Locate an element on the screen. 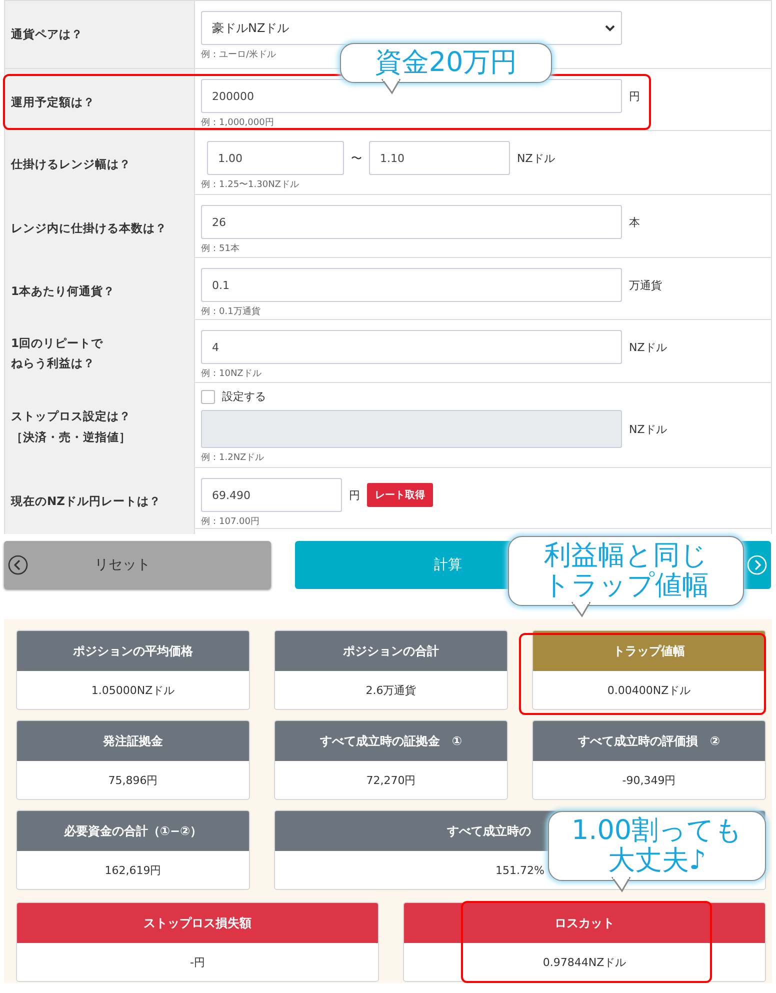  callout-text: 資金20万円 is located at coordinates (446, 63).